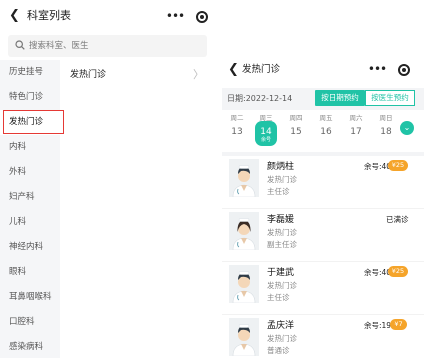  Describe the element at coordinates (107, 46) in the screenshot. I see `search-input: 搜索科室、医生` at that location.